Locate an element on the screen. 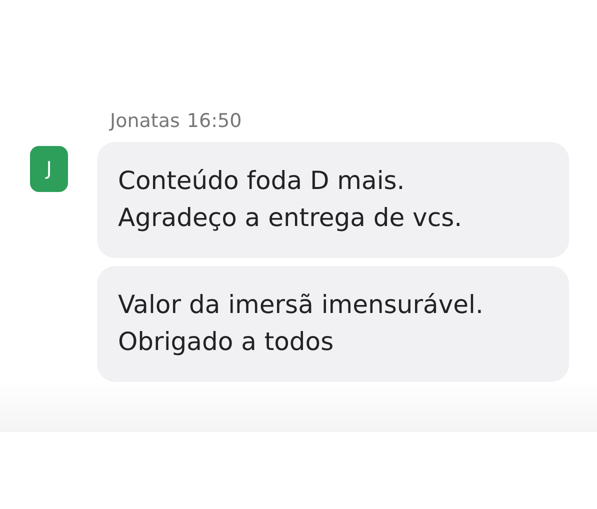 The width and height of the screenshot is (597, 509). message-text: Conteúdo foda D mais. is located at coordinates (262, 181).